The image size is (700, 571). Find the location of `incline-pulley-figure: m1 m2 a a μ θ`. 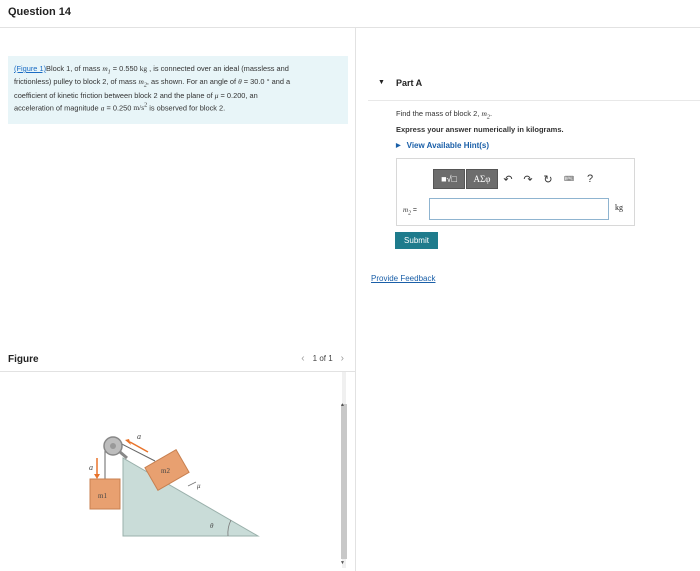

incline-pulley-figure: m1 m2 a a μ θ is located at coordinates (174, 484).